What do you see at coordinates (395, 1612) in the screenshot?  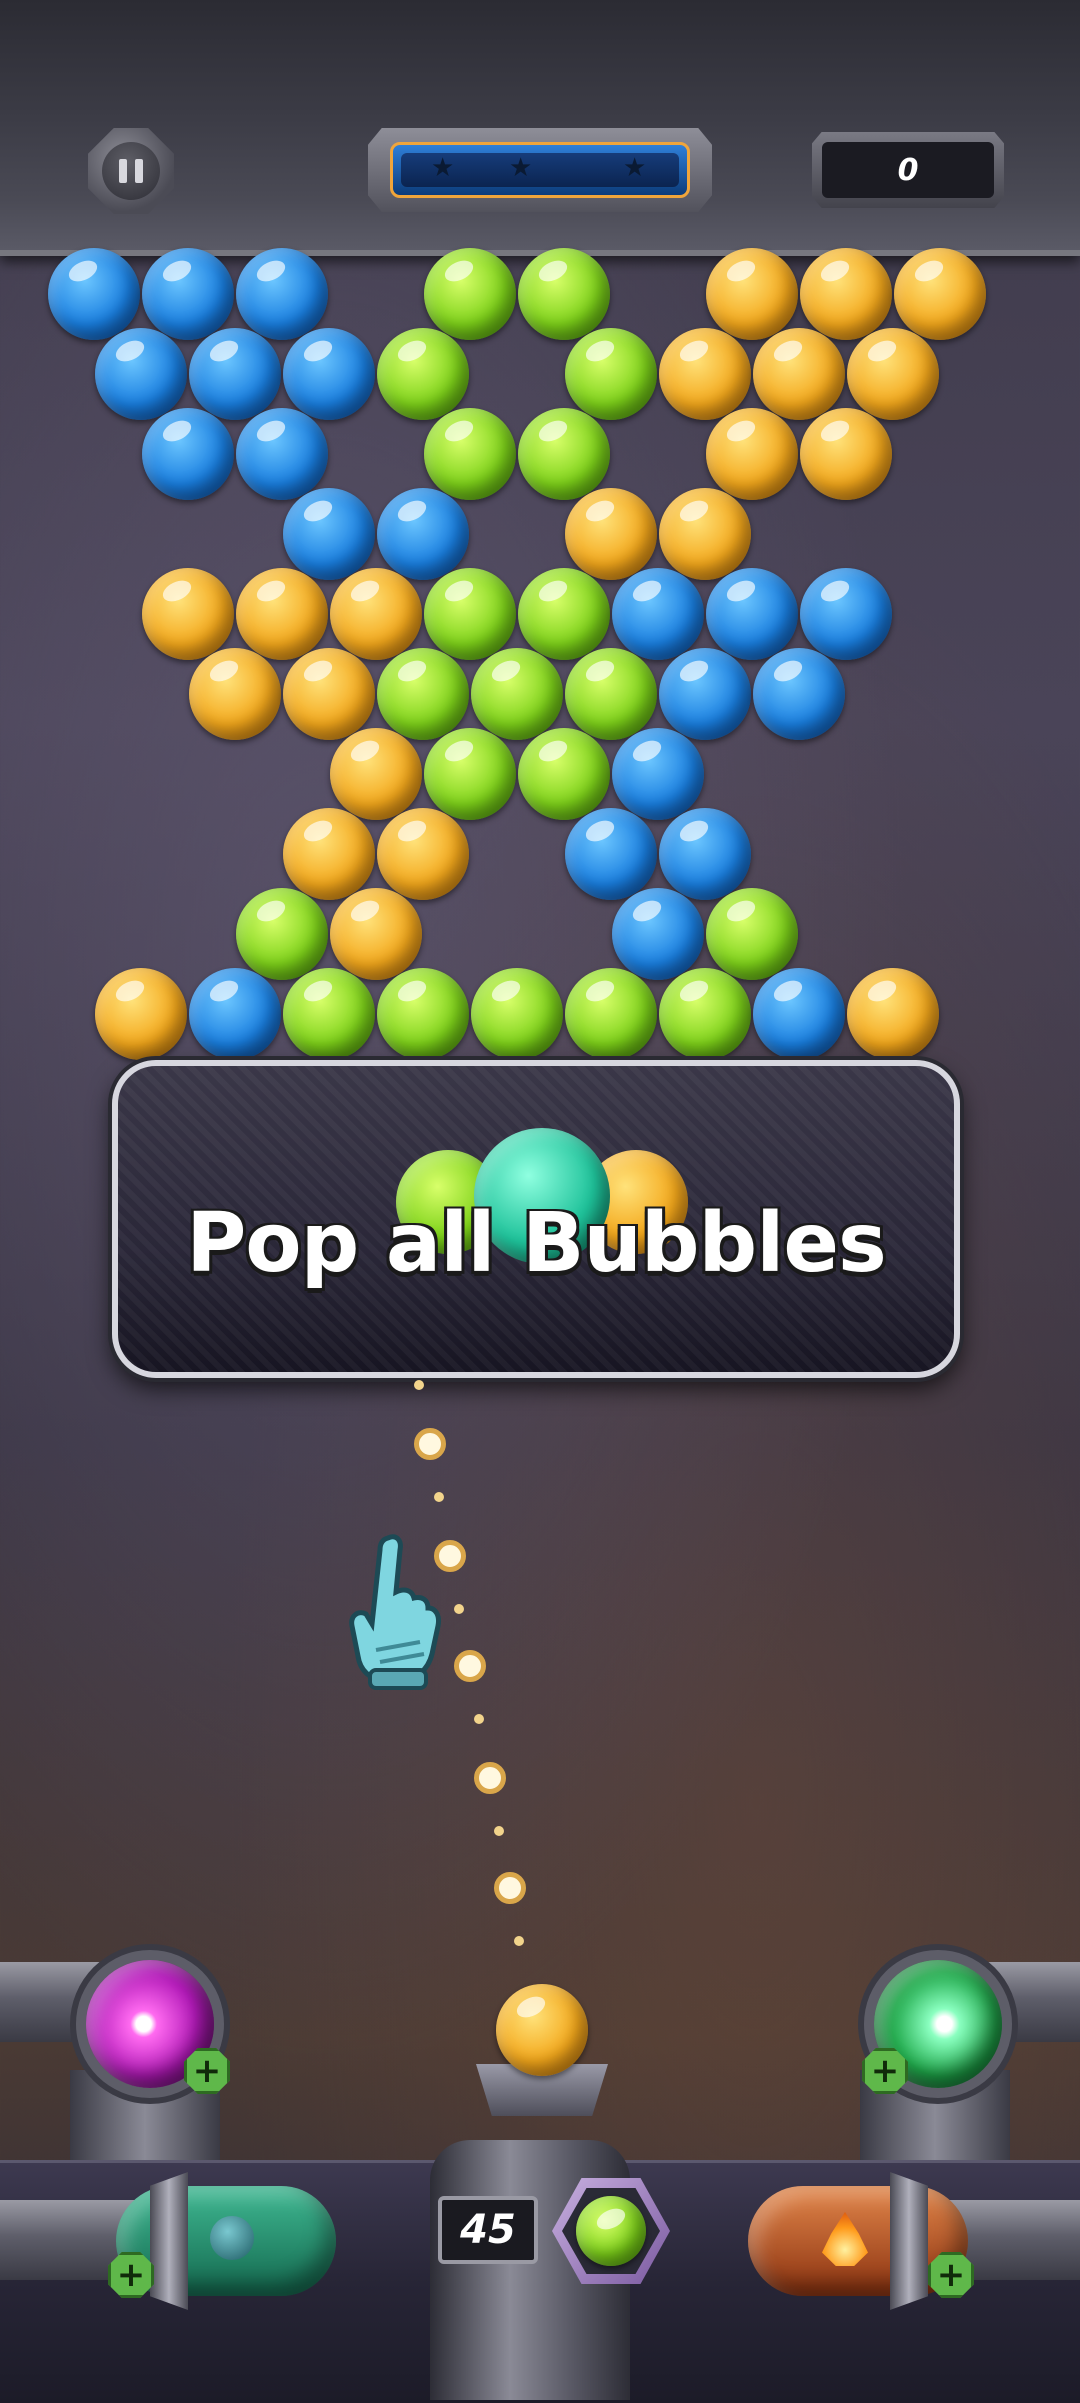 I see `tutorial-hand-icon` at bounding box center [395, 1612].